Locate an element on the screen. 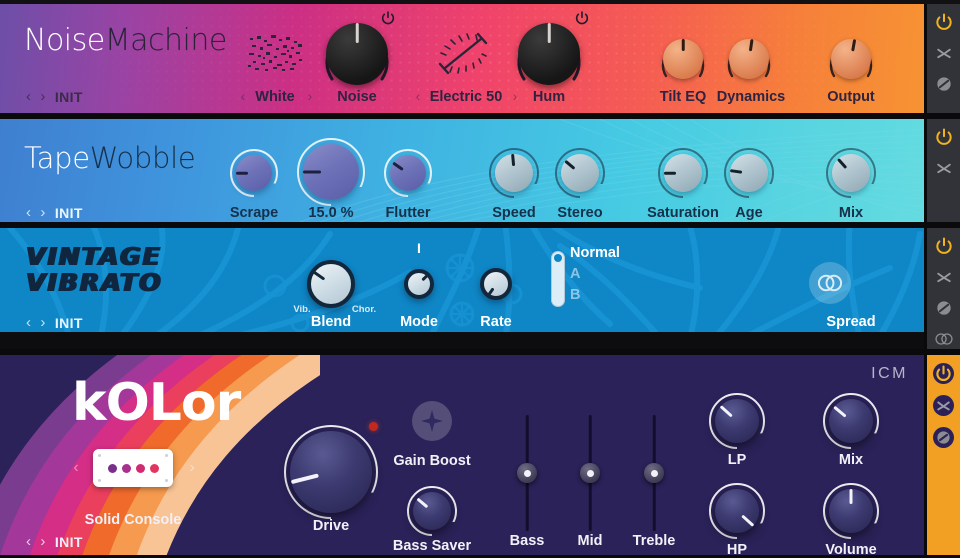 This screenshot has width=960, height=558. preset-nav-noisemachine: ‹ › INIT is located at coordinates (54, 96).